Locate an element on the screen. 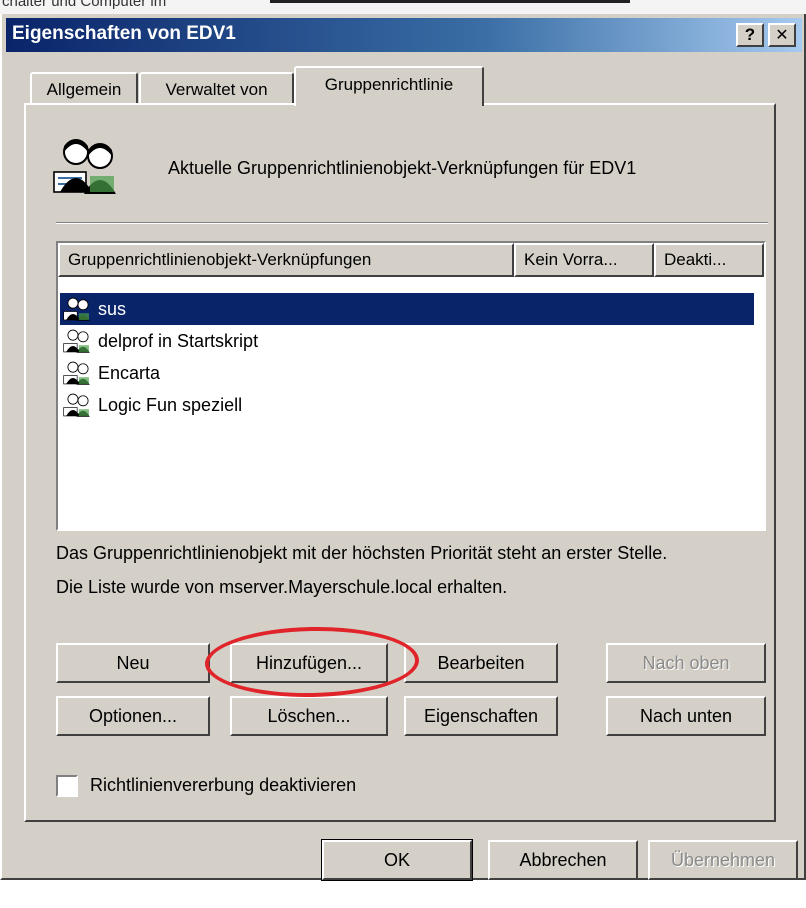 This screenshot has height=908, width=806. background-window-text: chalter und Computer im is located at coordinates (84, 5).